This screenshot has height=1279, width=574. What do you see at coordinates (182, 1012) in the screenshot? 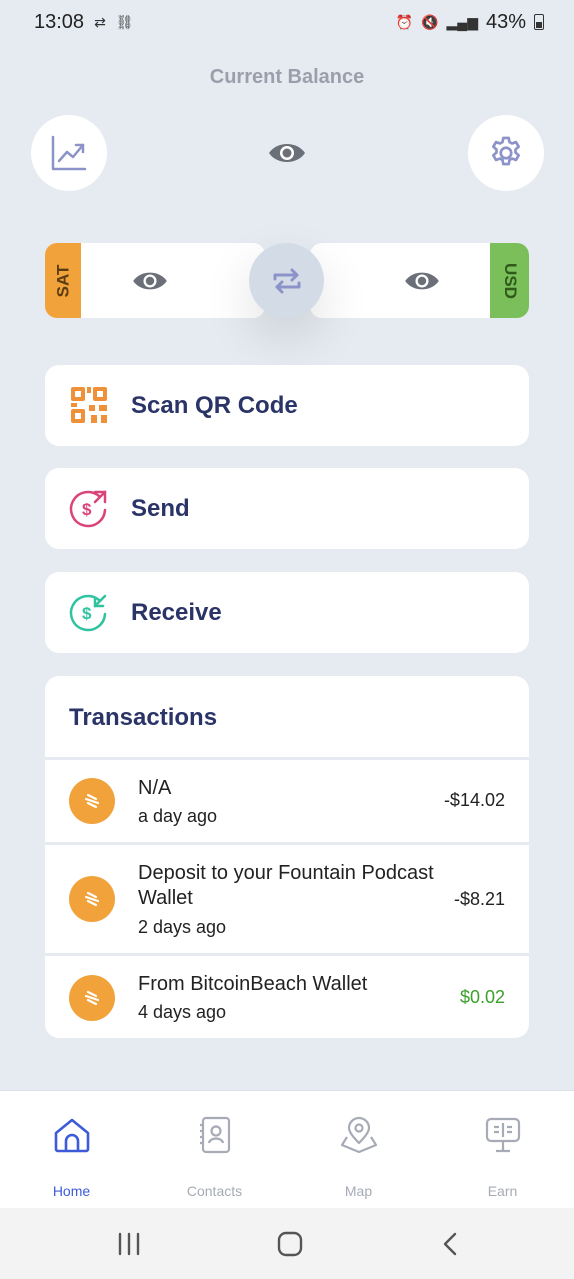
I see `transaction-time: 4 days ago` at bounding box center [182, 1012].